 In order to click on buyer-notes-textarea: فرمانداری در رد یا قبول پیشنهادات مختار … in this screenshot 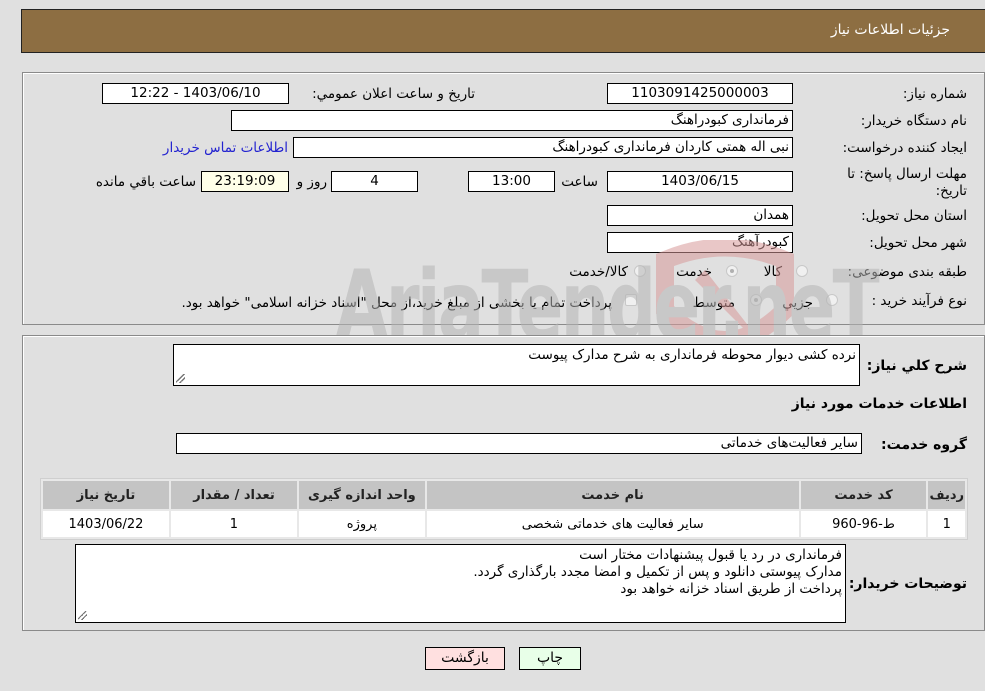, I will do `click(460, 583)`.